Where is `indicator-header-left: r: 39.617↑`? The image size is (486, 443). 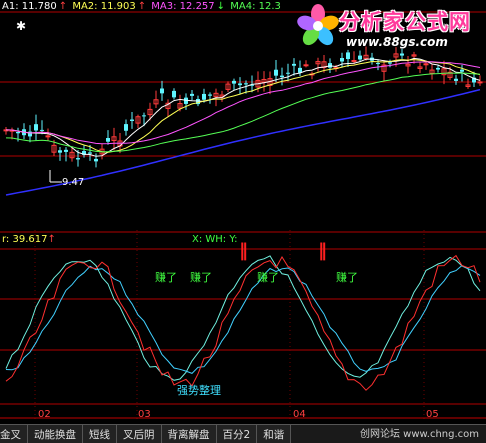
indicator-header-left: r: 39.617↑ is located at coordinates (29, 240).